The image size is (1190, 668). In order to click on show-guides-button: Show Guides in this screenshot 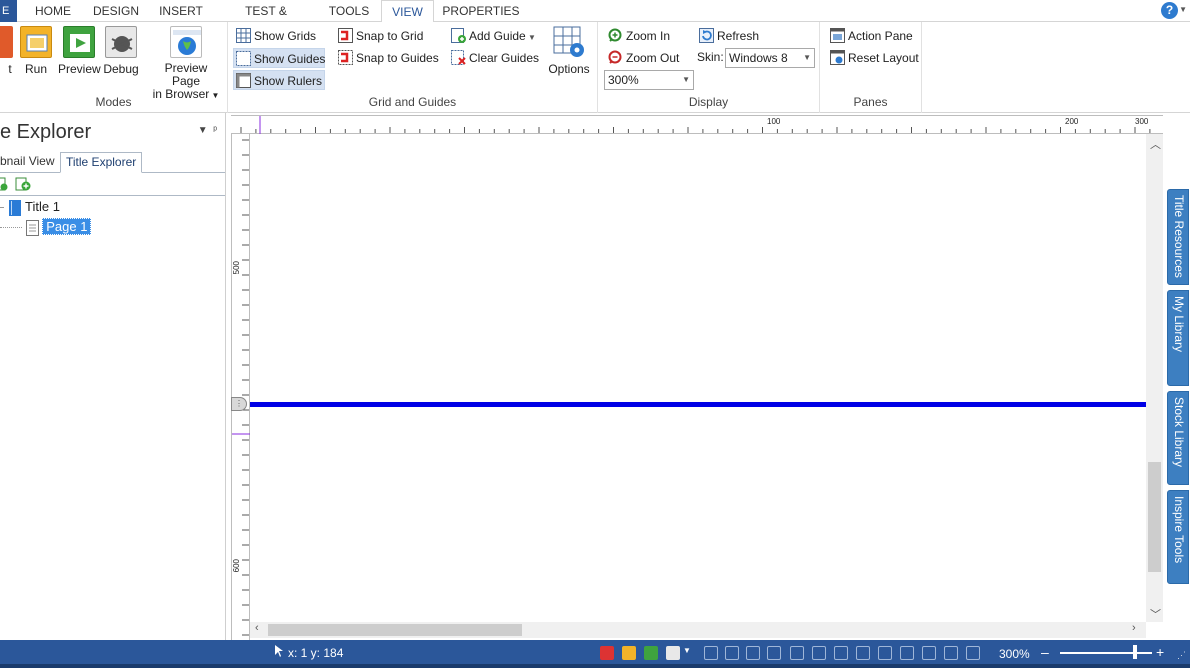, I will do `click(279, 58)`.